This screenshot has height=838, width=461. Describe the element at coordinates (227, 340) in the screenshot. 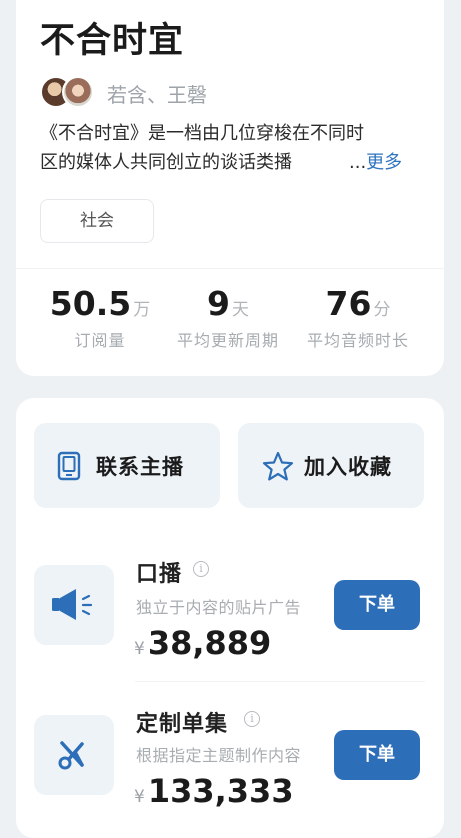

I see `stat-label: 平均更新周期` at that location.